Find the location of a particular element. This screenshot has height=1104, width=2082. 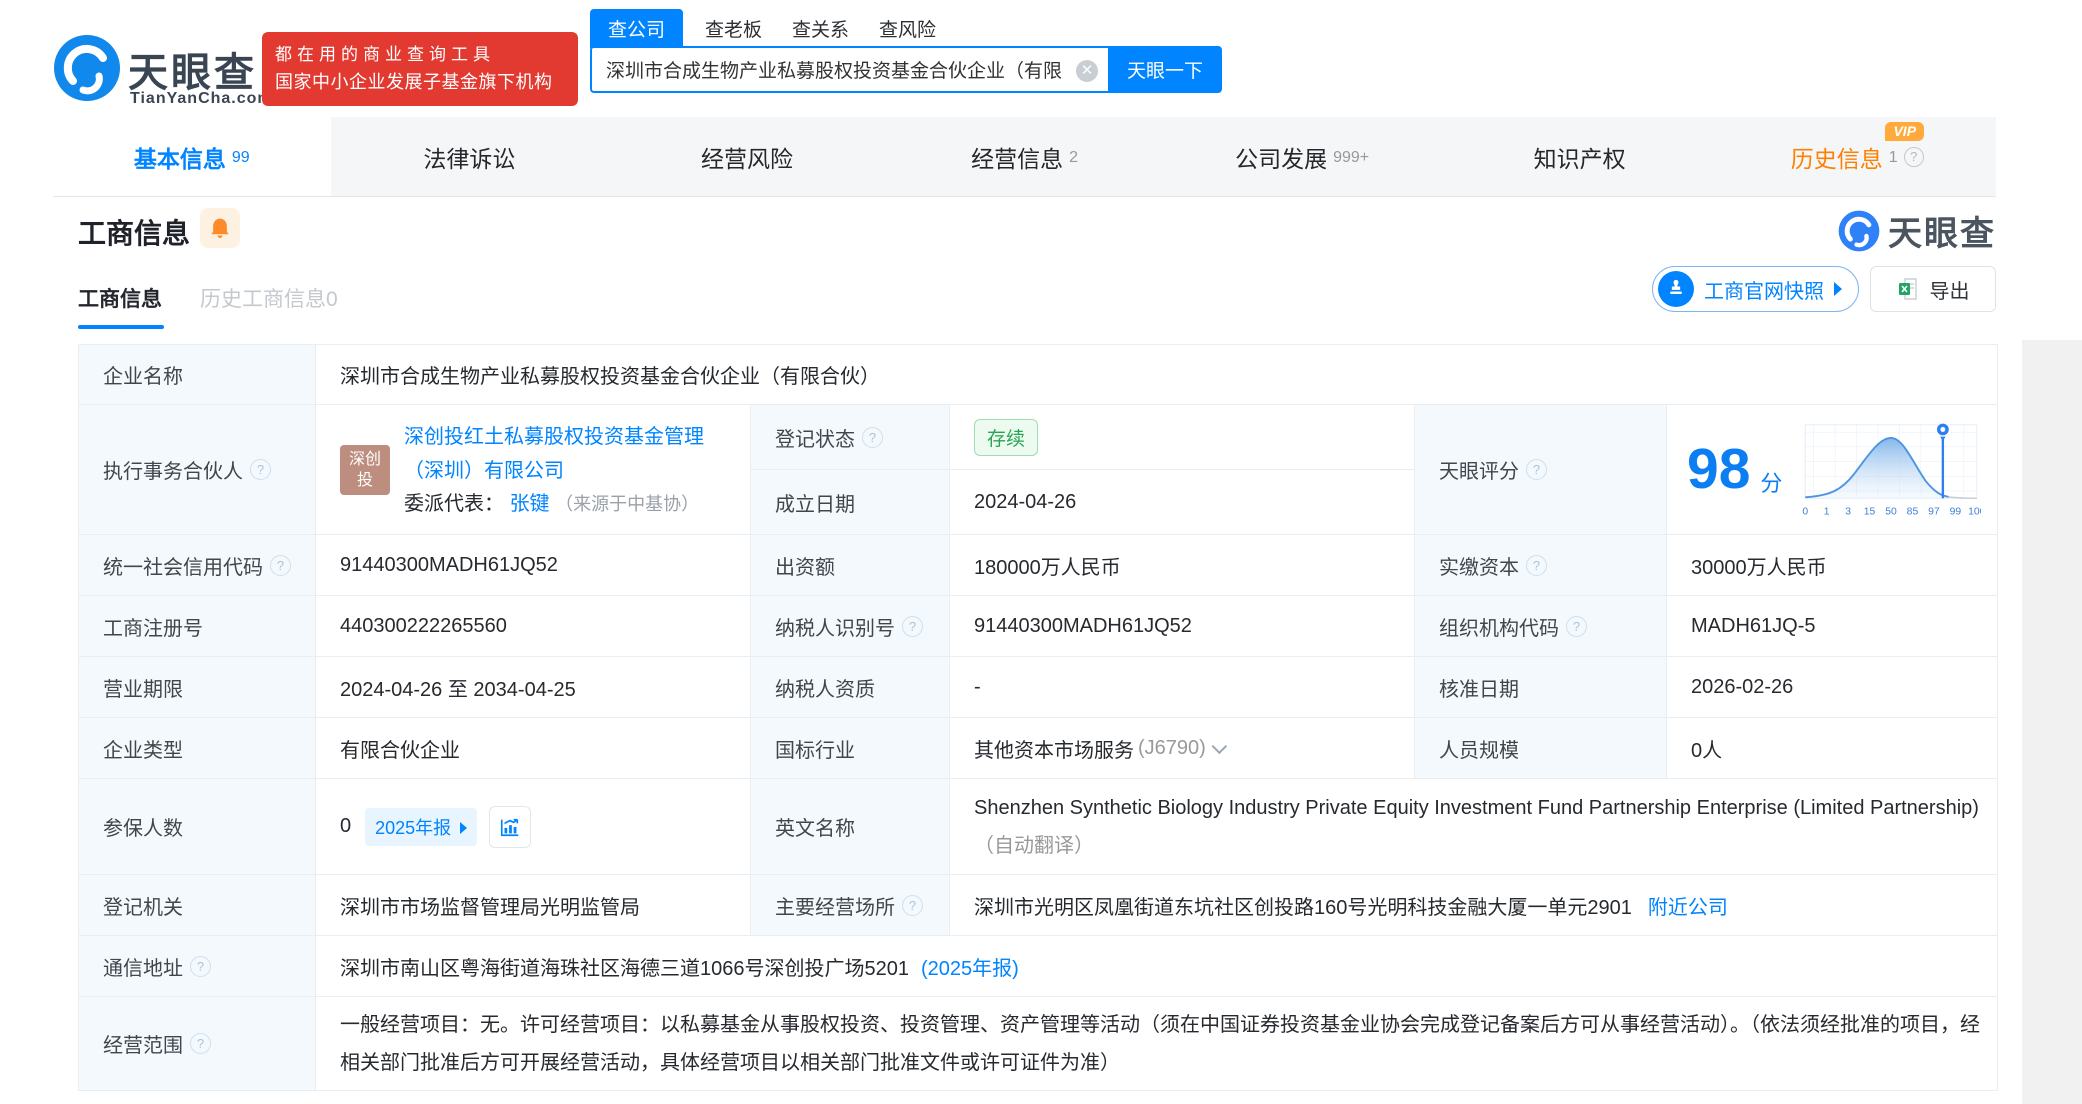

company-name-value: 深圳市合成生物产业私募股权投资基金合伙企业（有限合伙） is located at coordinates (1156, 375).